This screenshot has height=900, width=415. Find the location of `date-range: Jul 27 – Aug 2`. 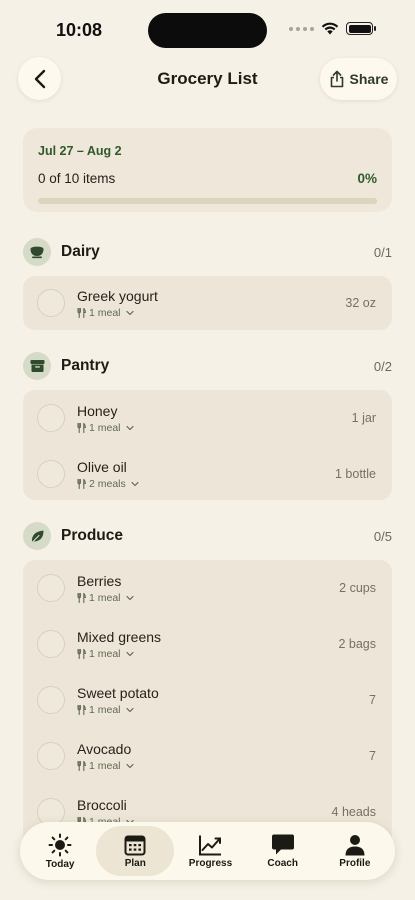

date-range: Jul 27 – Aug 2 is located at coordinates (80, 151).